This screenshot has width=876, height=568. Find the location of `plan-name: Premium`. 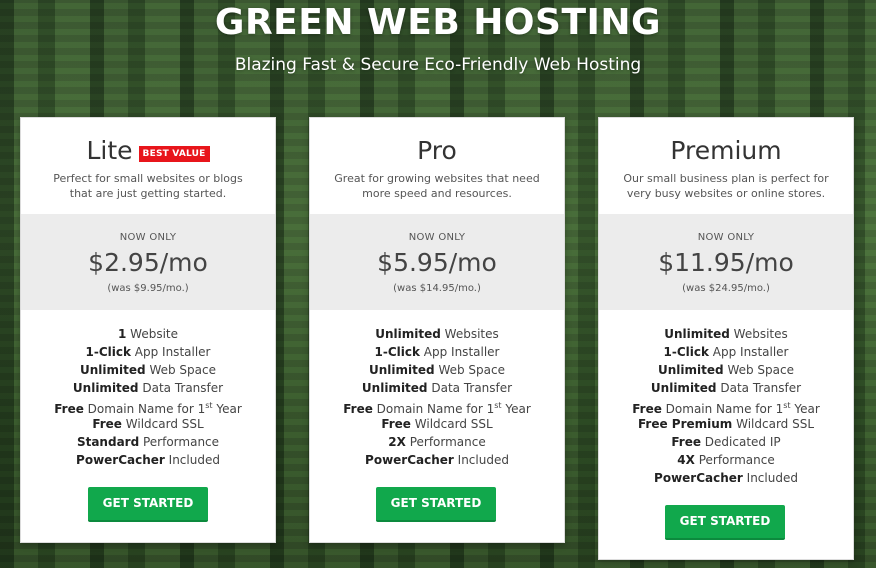

plan-name: Premium is located at coordinates (726, 150).